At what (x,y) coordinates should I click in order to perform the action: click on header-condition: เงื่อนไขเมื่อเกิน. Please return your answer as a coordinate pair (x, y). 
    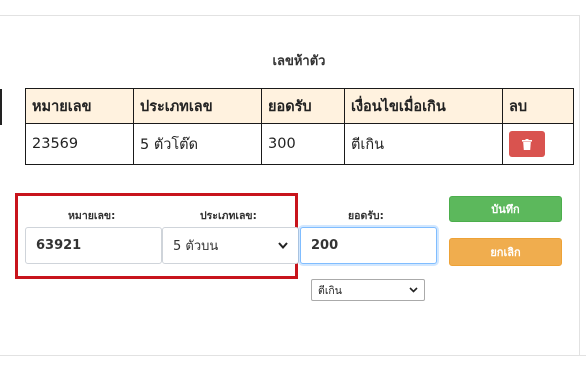
    Looking at the image, I should click on (423, 106).